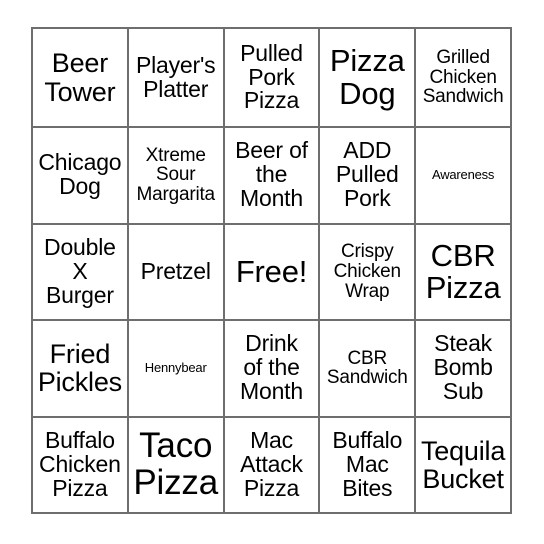 This screenshot has height=544, width=544. I want to click on bingo-cell-label: Grilled Chicken Sandwich, so click(463, 77).